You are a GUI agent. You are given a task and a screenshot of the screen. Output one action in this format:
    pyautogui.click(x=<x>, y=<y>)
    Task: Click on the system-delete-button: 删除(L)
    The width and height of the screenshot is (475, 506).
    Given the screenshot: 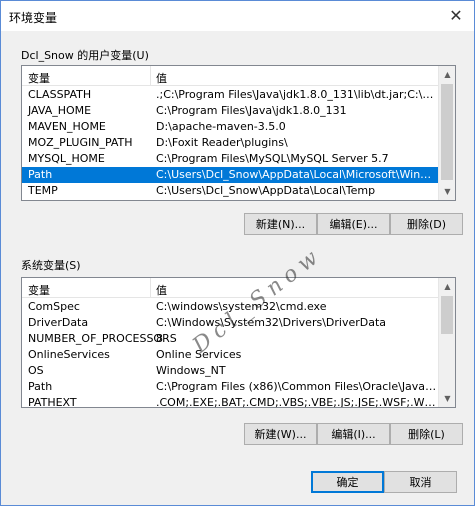 What is the action you would take?
    pyautogui.click(x=426, y=434)
    